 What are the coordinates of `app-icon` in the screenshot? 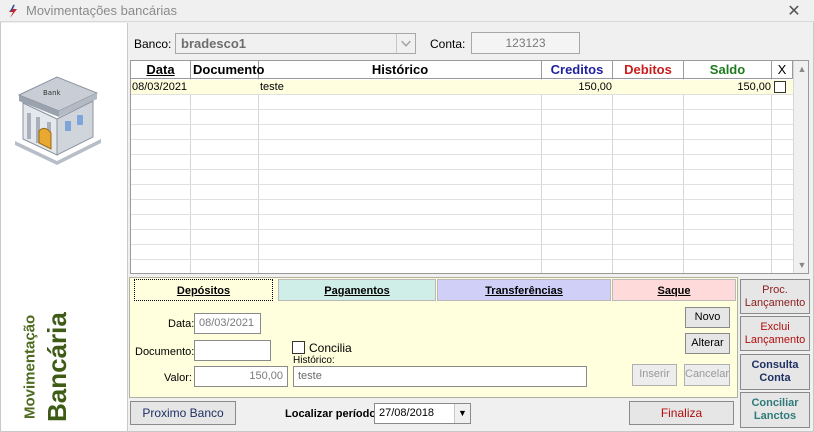 It's located at (13, 11).